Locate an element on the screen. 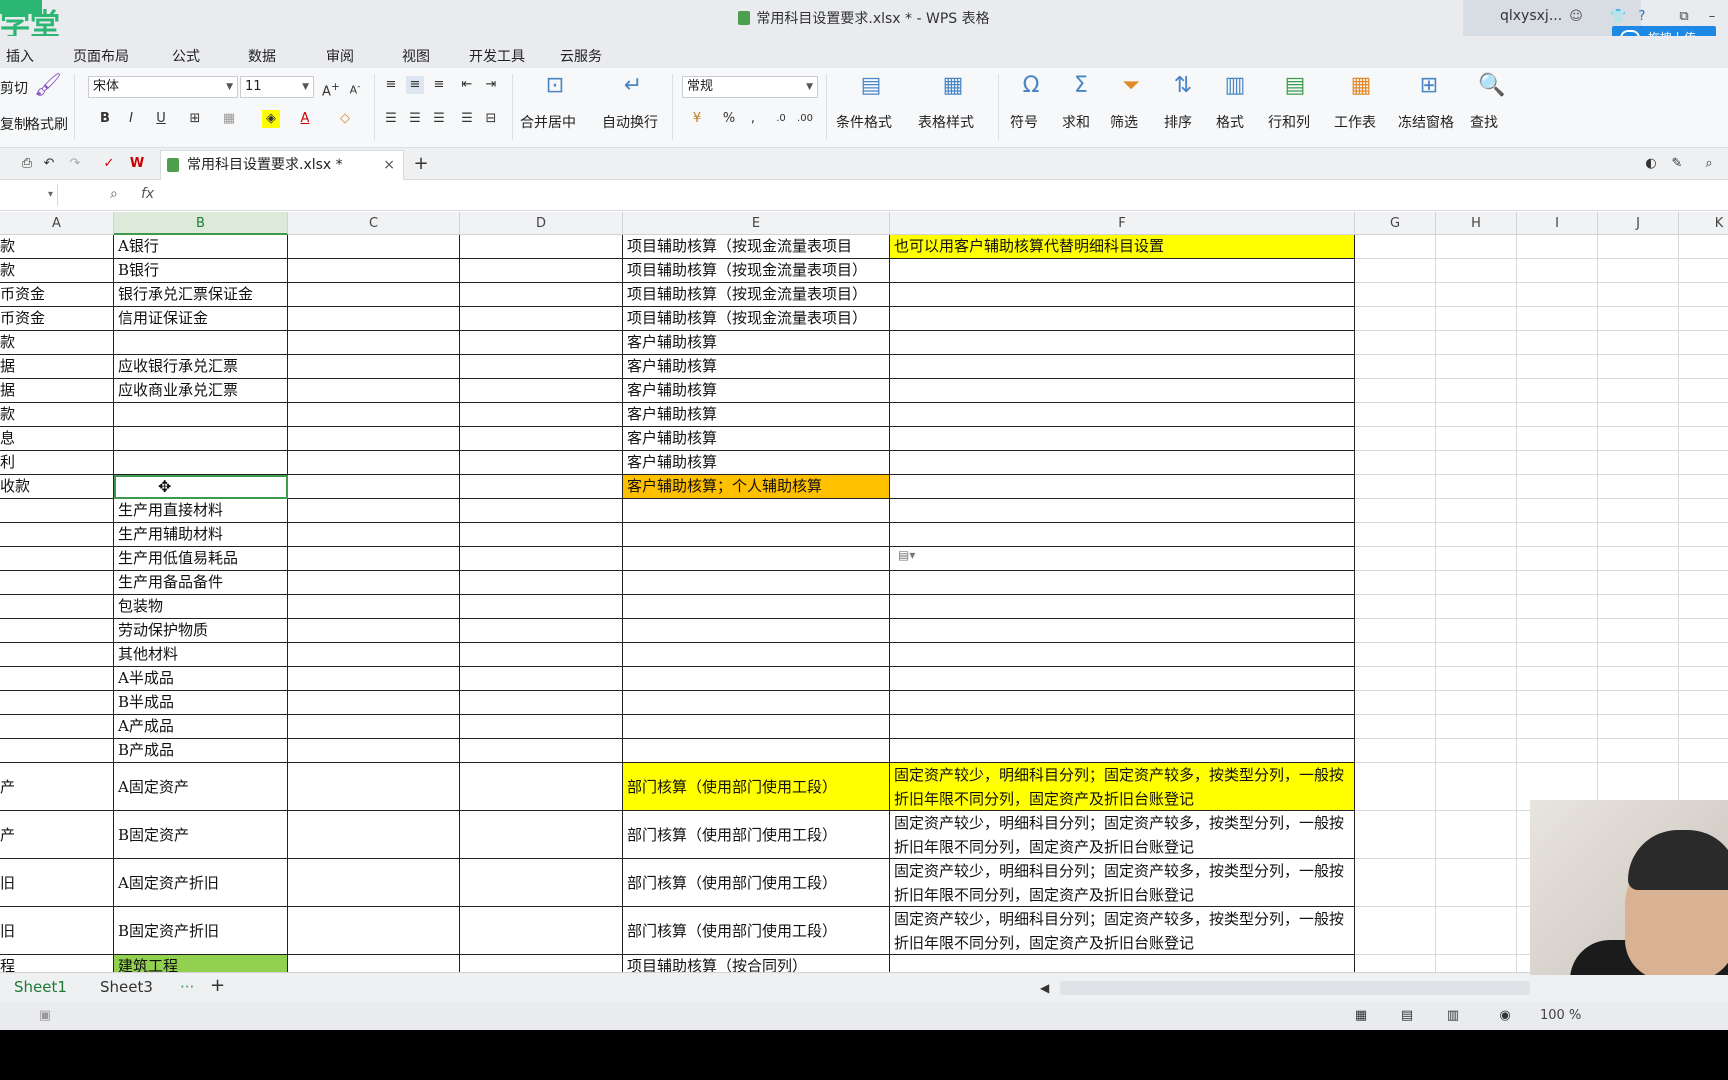 The image size is (1728, 1080). reading-mode-icon: ◉ is located at coordinates (1505, 1016).